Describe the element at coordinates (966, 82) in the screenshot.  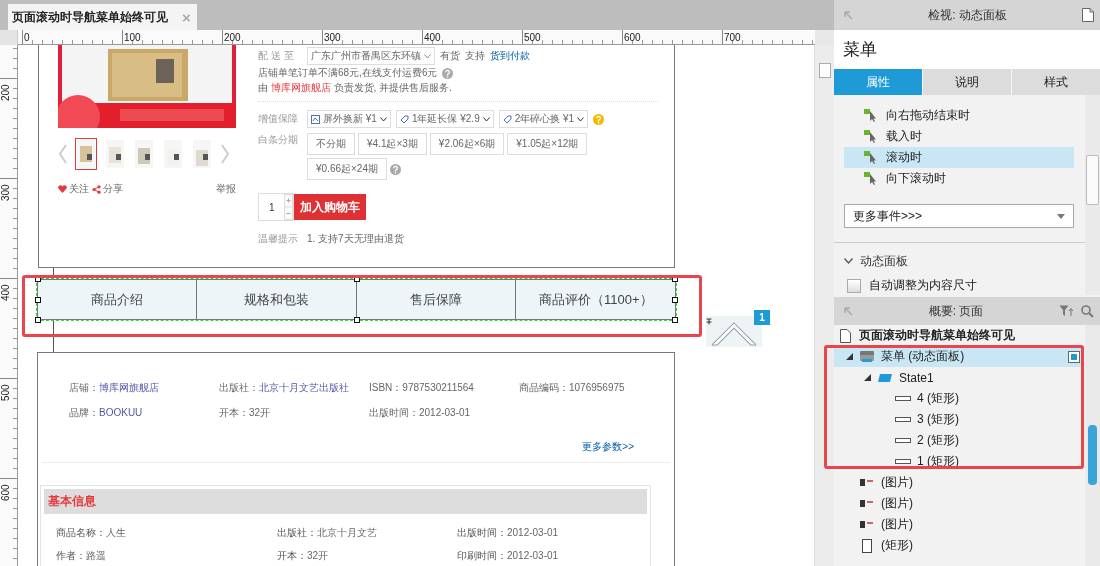
I see `panel-tab: 说明` at that location.